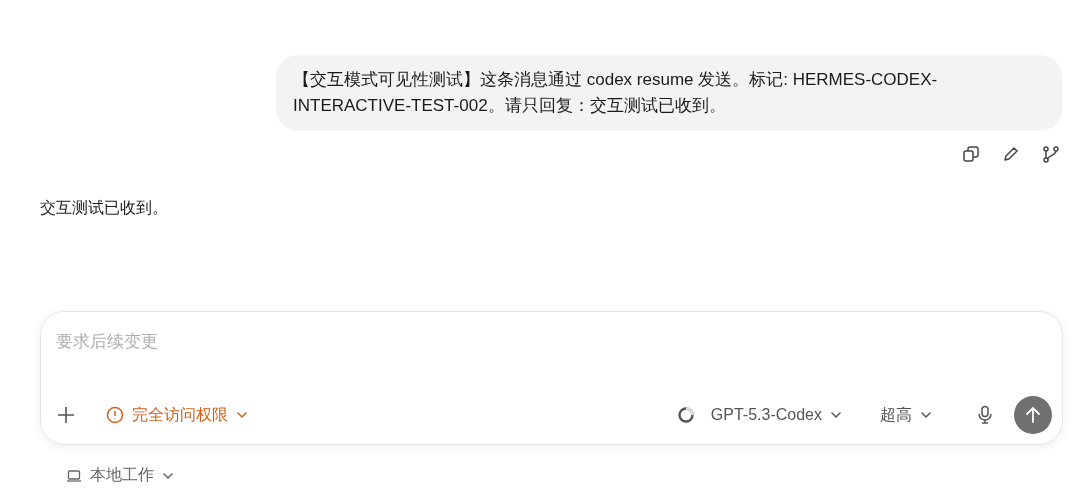 Image resolution: width=1080 pixels, height=500 pixels. Describe the element at coordinates (66, 415) in the screenshot. I see `plus-icon` at that location.